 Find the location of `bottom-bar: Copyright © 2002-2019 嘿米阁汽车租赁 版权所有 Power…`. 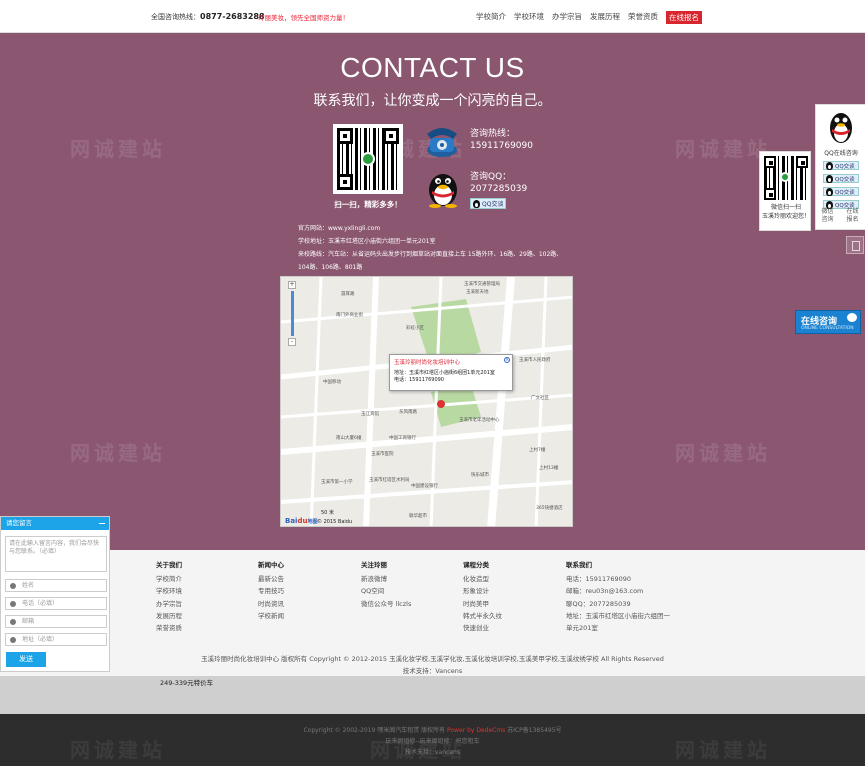

bottom-bar: Copyright © 2002-2019 嘿米阁汽车租赁 版权所有 Power… is located at coordinates (432, 740).